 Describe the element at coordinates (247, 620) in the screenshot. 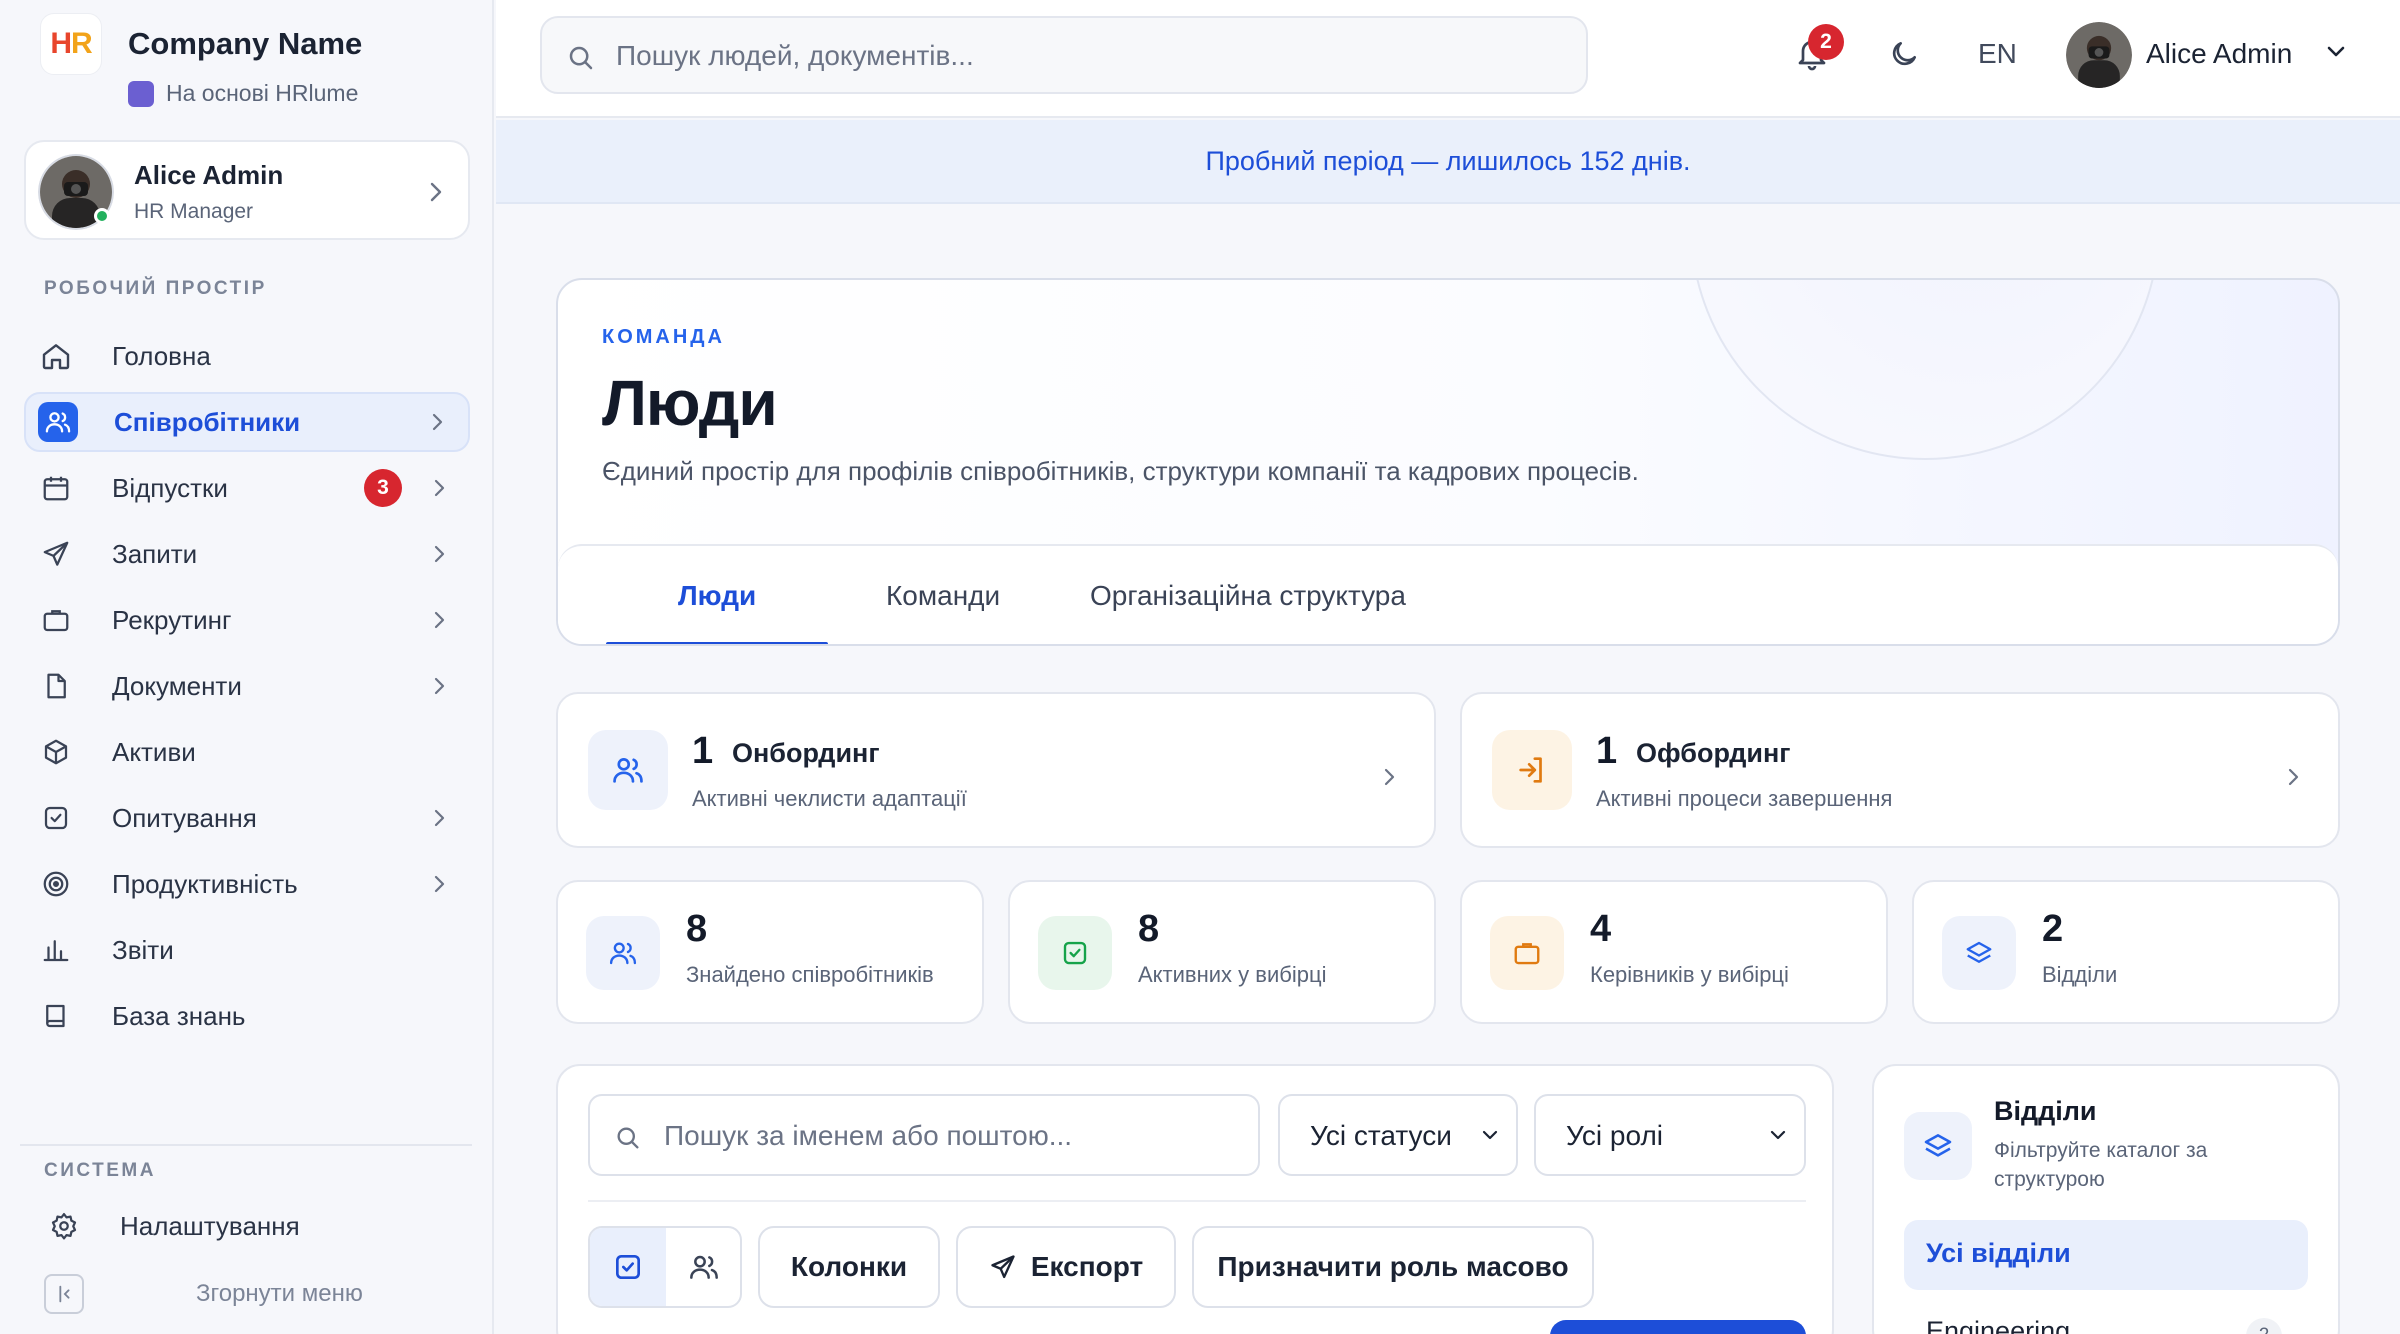

I see `sidebar-item-recruiting: Рекрутинг` at that location.